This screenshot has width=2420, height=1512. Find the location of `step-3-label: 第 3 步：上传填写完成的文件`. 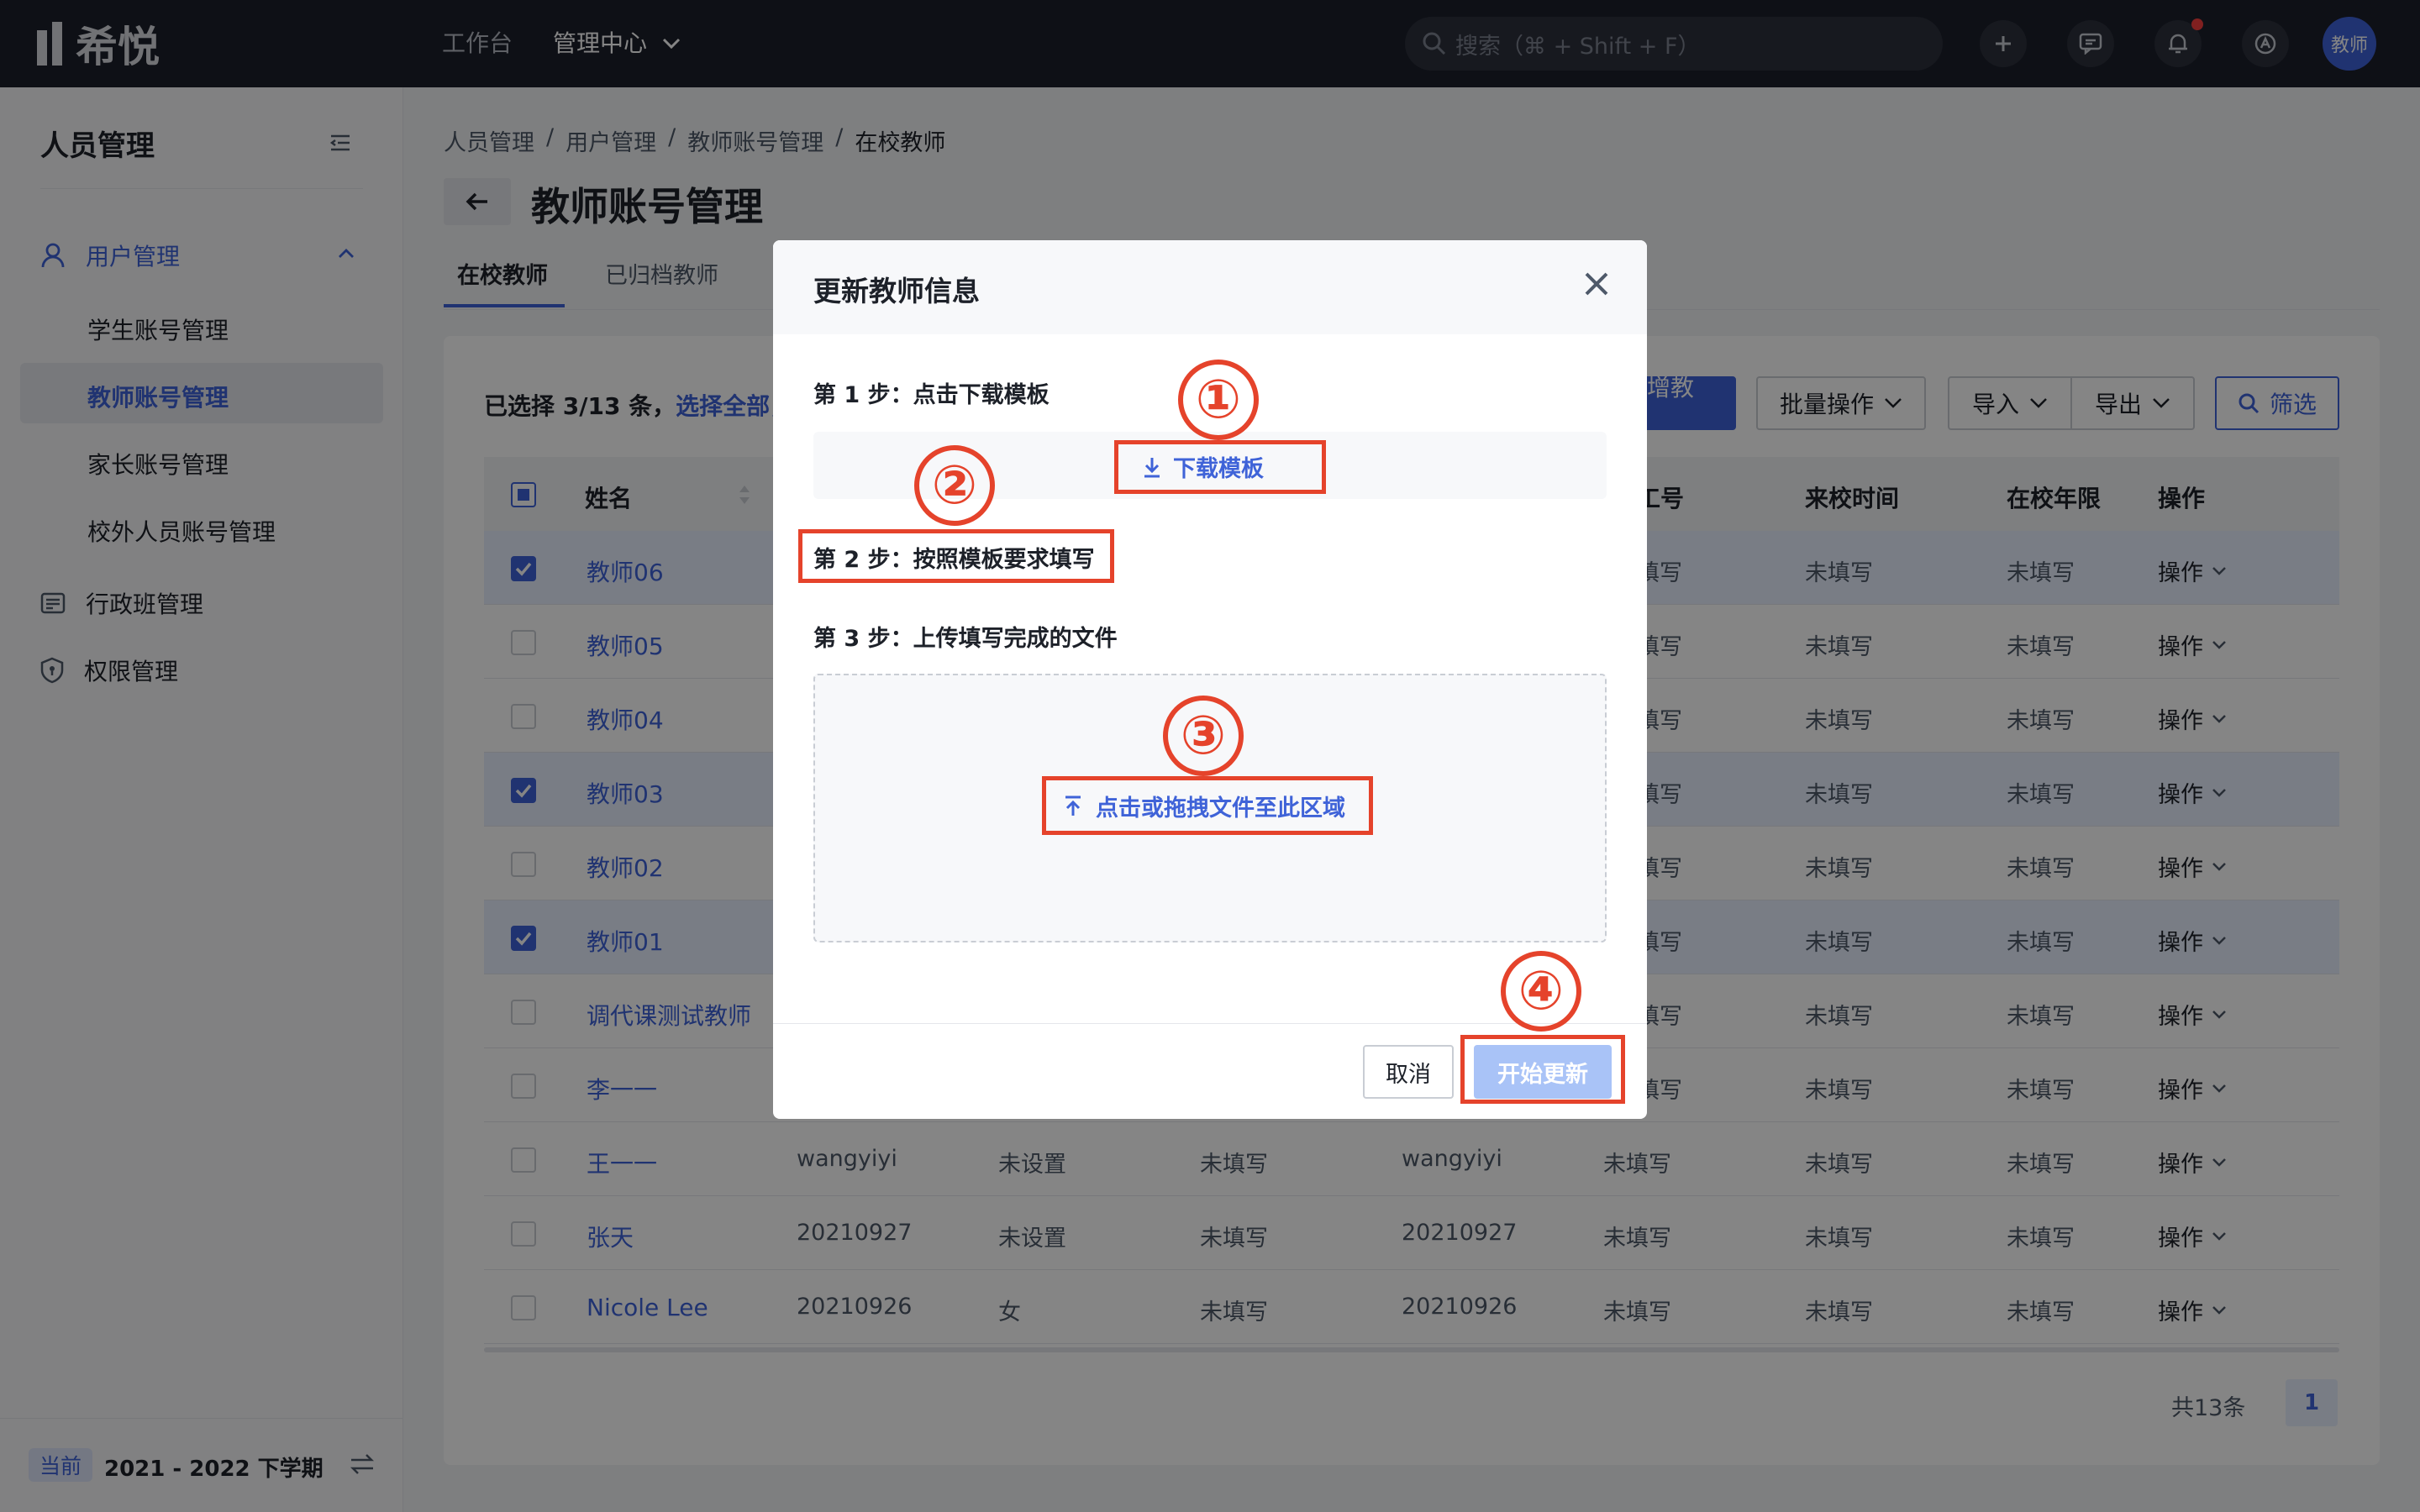

step-3-label: 第 3 步：上传填写完成的文件 is located at coordinates (965, 639).